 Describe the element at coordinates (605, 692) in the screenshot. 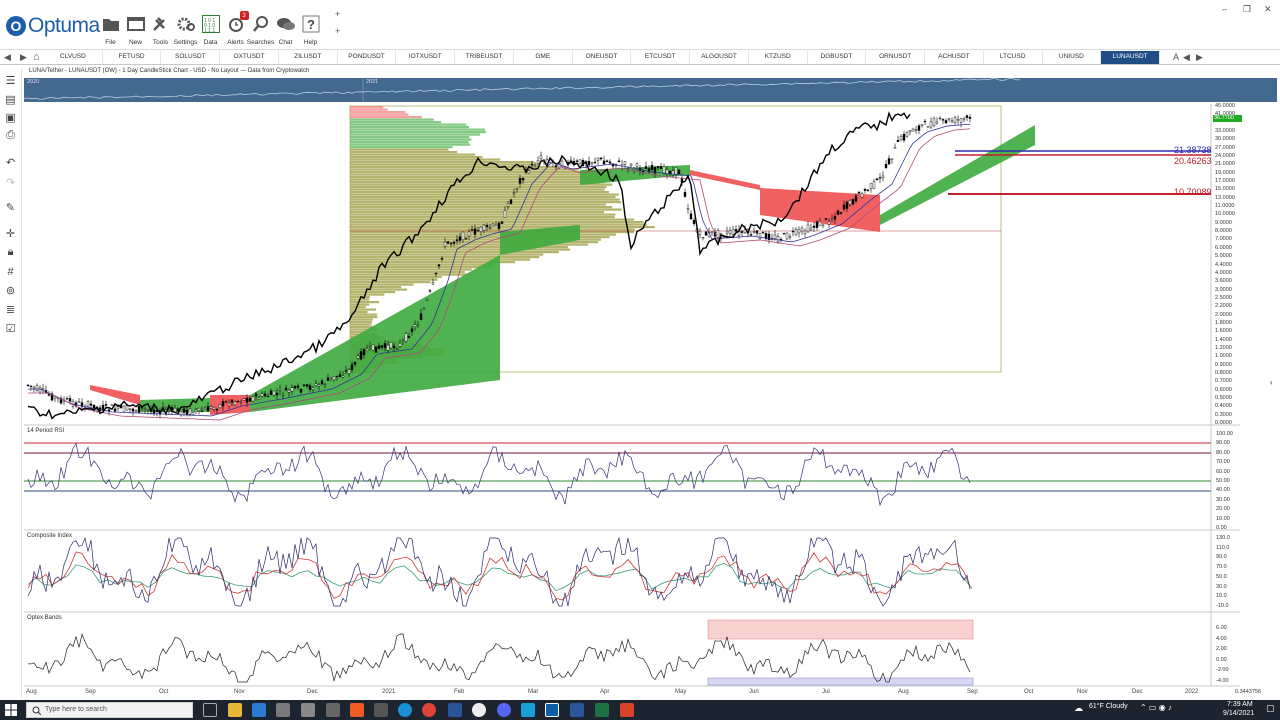

I see `x-axis-label: Apr` at that location.